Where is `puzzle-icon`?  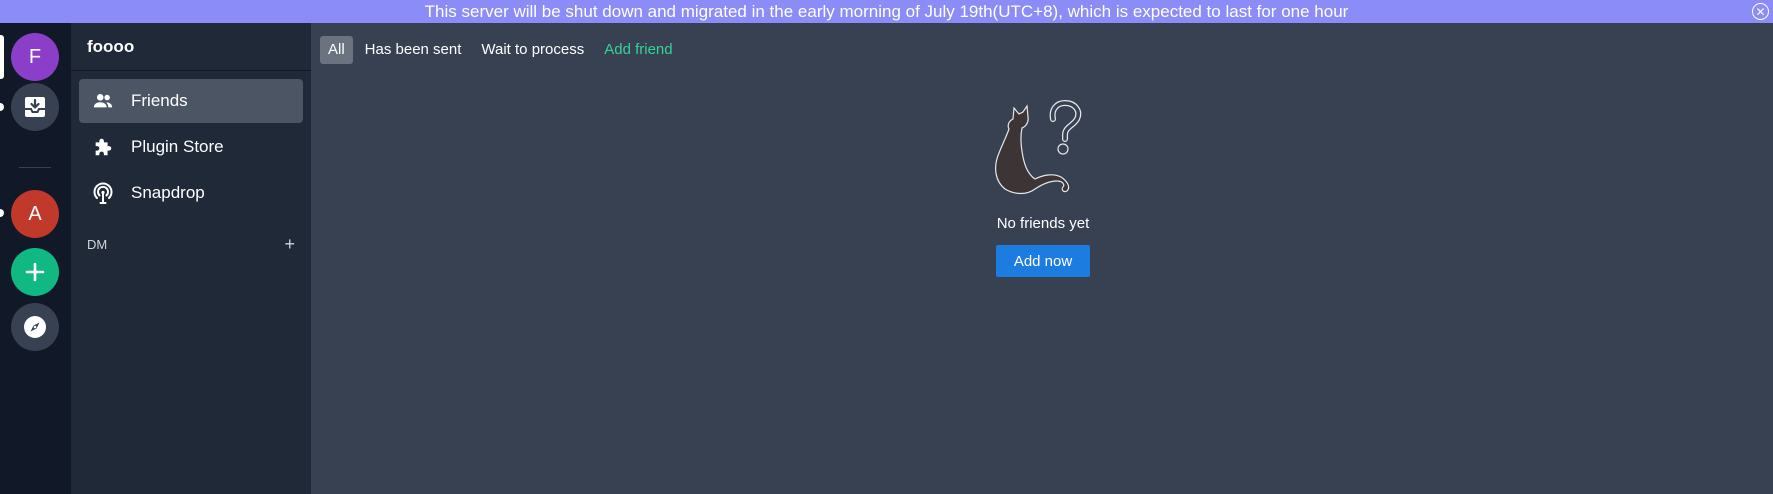
puzzle-icon is located at coordinates (103, 147).